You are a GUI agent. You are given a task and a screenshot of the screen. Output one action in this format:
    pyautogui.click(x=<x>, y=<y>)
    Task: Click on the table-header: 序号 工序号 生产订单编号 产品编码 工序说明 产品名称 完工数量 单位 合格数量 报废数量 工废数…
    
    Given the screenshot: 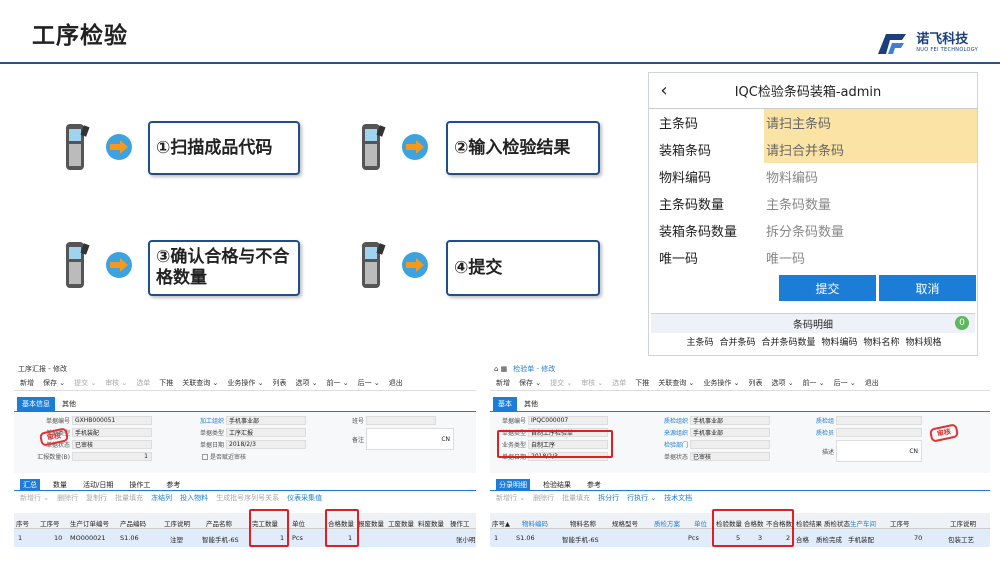 What is the action you would take?
    pyautogui.click(x=245, y=521)
    